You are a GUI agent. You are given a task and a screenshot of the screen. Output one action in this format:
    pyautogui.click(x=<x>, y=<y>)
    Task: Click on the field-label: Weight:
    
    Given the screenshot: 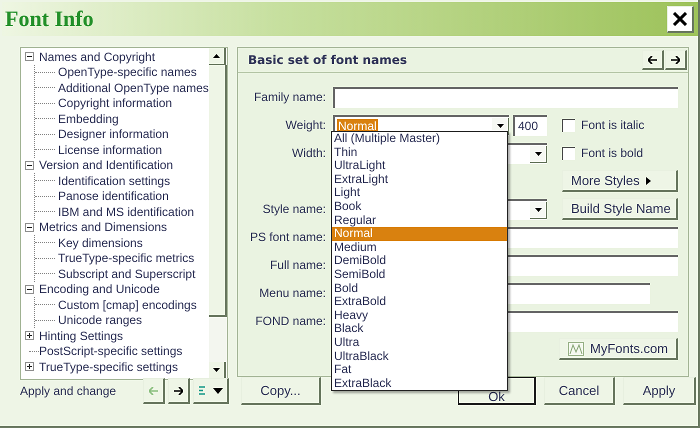 What is the action you would take?
    pyautogui.click(x=306, y=125)
    